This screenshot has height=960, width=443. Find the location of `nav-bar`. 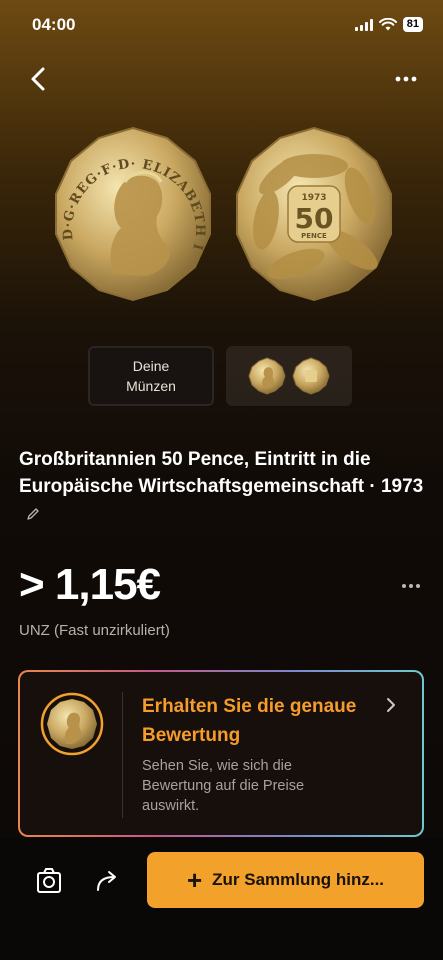

nav-bar is located at coordinates (221, 80).